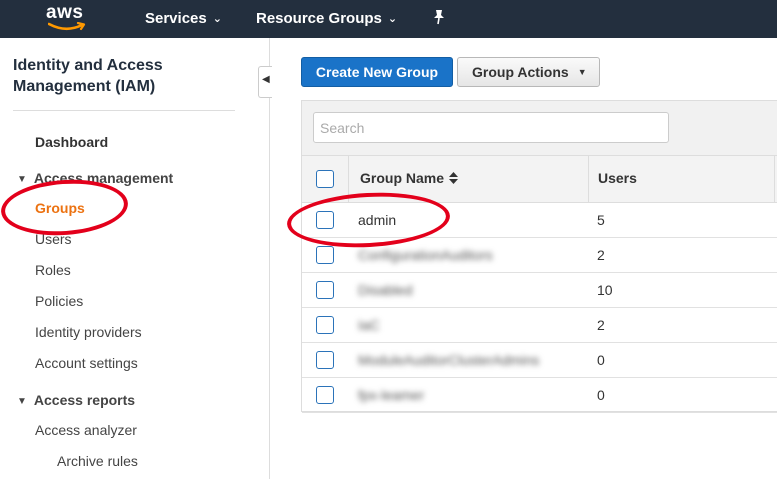  I want to click on group-name: Disabled, so click(385, 290).